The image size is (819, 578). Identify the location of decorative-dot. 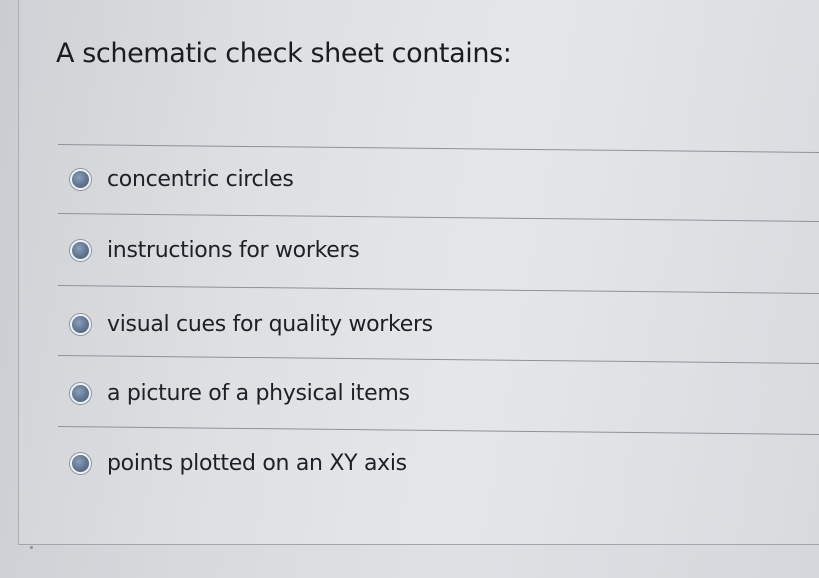
(31, 547).